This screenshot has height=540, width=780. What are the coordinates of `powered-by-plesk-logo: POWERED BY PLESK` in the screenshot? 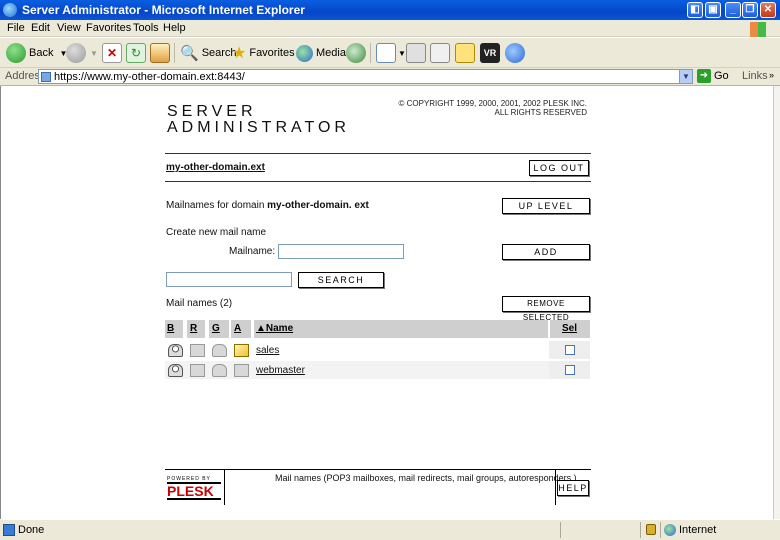 It's located at (194, 488).